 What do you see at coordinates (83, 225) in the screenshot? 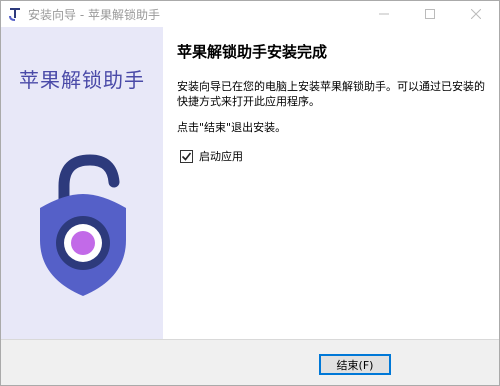
I see `lock-shield-icon` at bounding box center [83, 225].